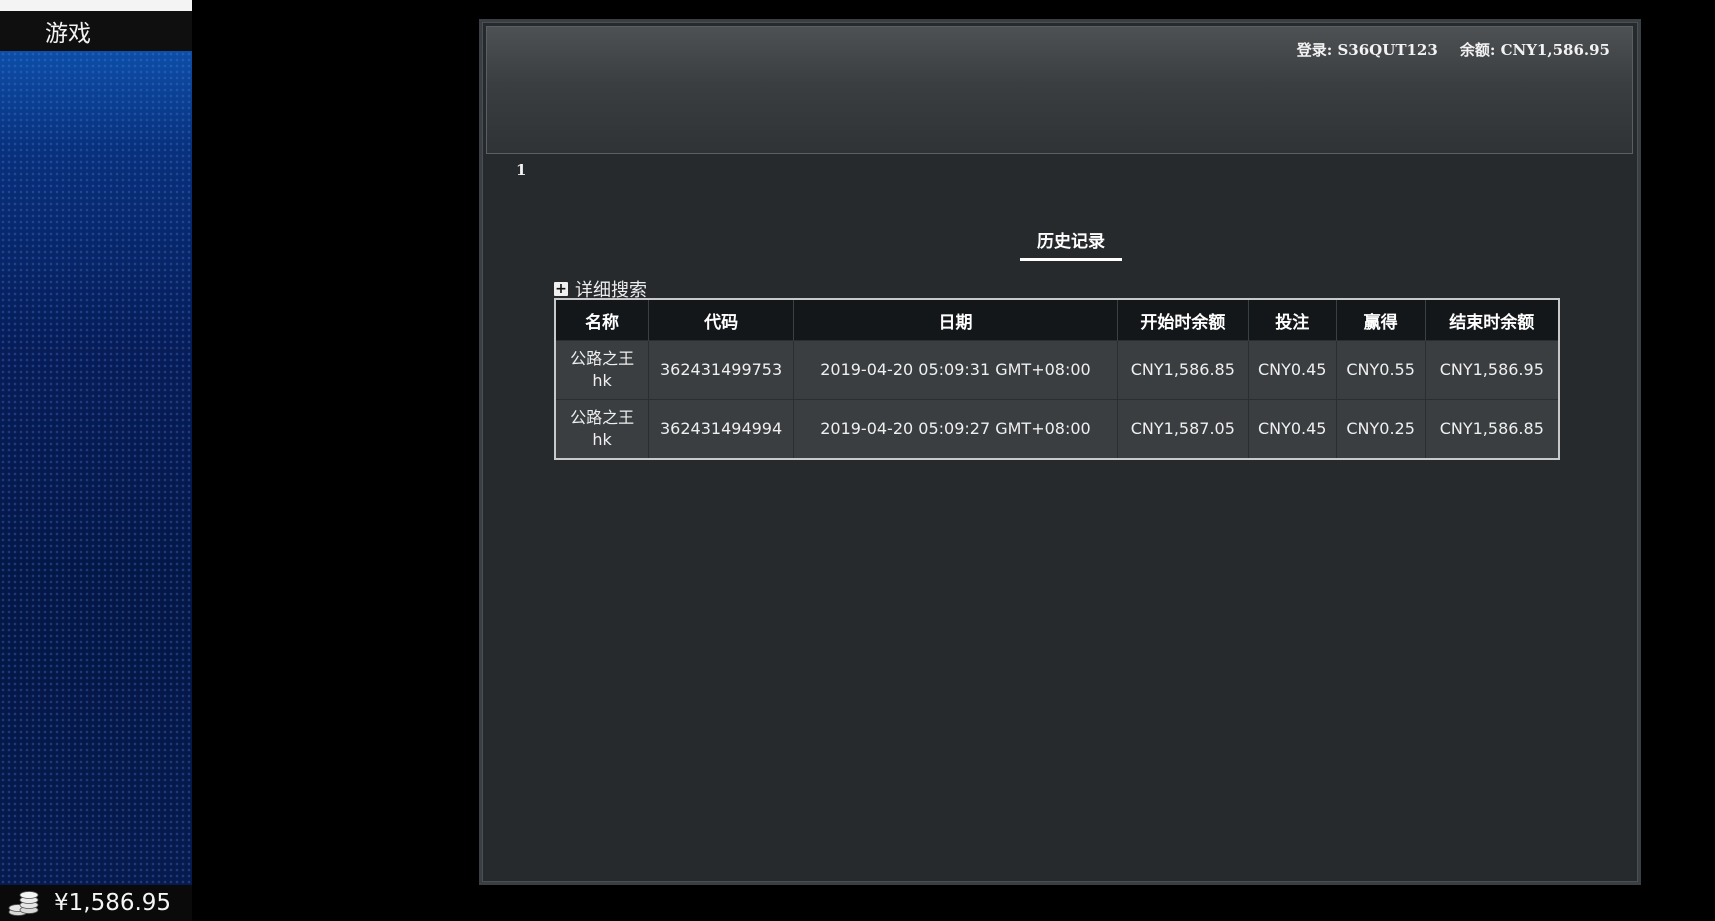 The height and width of the screenshot is (921, 1715). What do you see at coordinates (96, 468) in the screenshot?
I see `sidebar-background` at bounding box center [96, 468].